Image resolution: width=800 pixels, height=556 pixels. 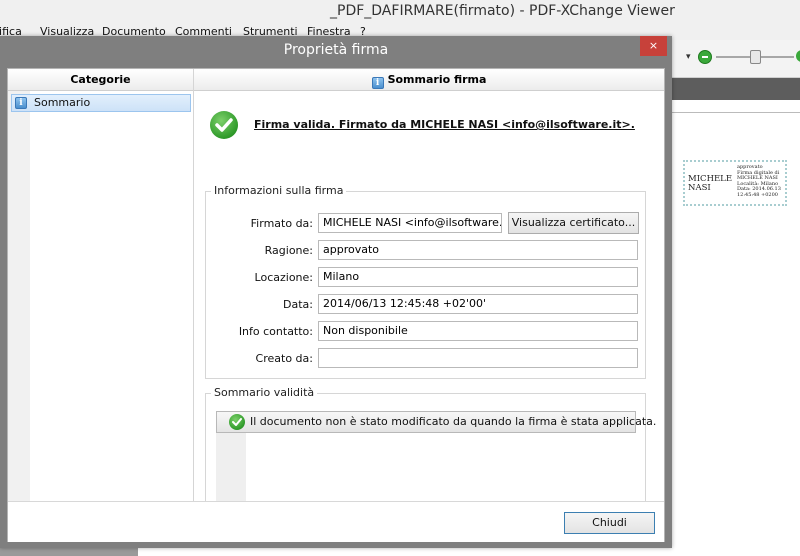 What do you see at coordinates (279, 190) in the screenshot?
I see `group-legend: Informazioni sulla firma` at bounding box center [279, 190].